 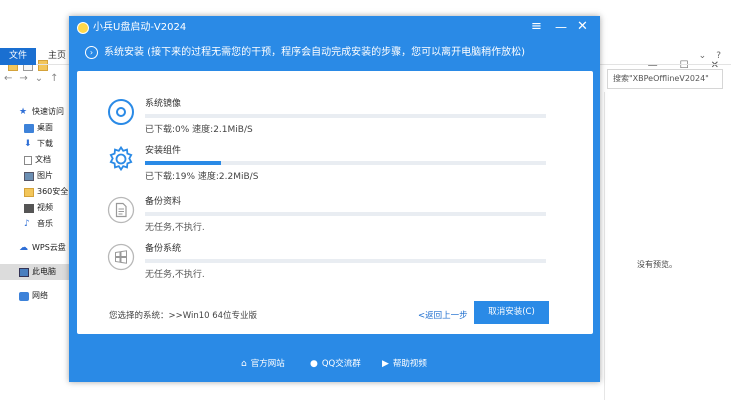 What do you see at coordinates (163, 104) in the screenshot?
I see `task-name: 系统镜像` at bounding box center [163, 104].